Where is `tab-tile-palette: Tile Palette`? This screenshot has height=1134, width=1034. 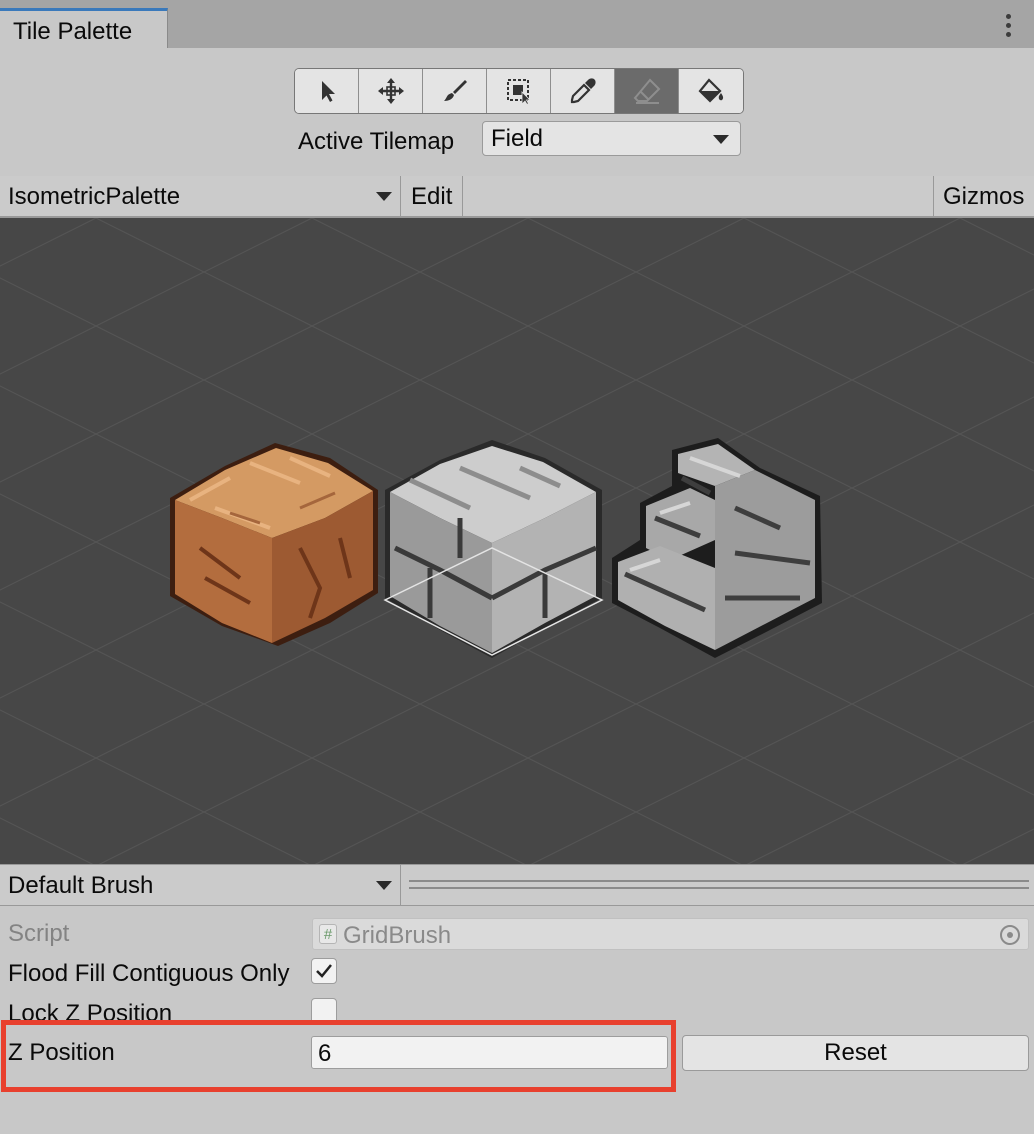 tab-tile-palette: Tile Palette is located at coordinates (84, 28).